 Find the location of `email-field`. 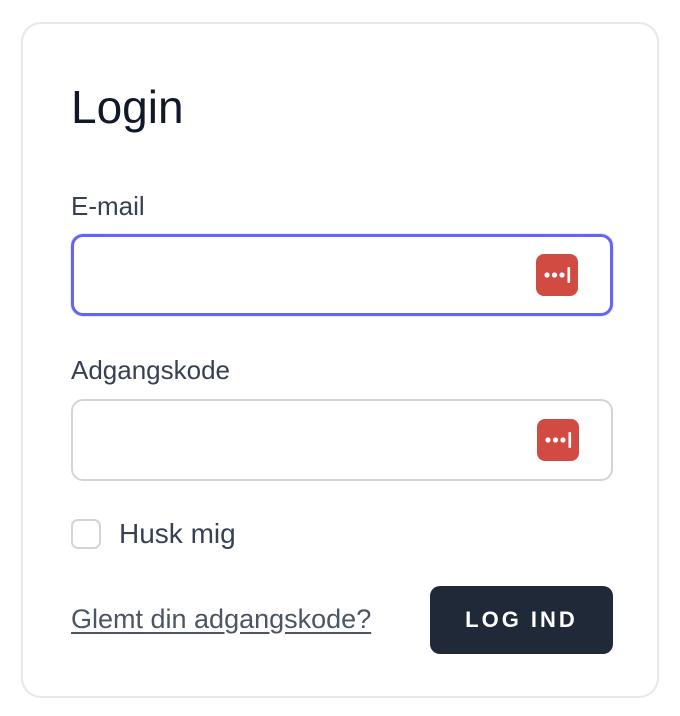

email-field is located at coordinates (342, 275).